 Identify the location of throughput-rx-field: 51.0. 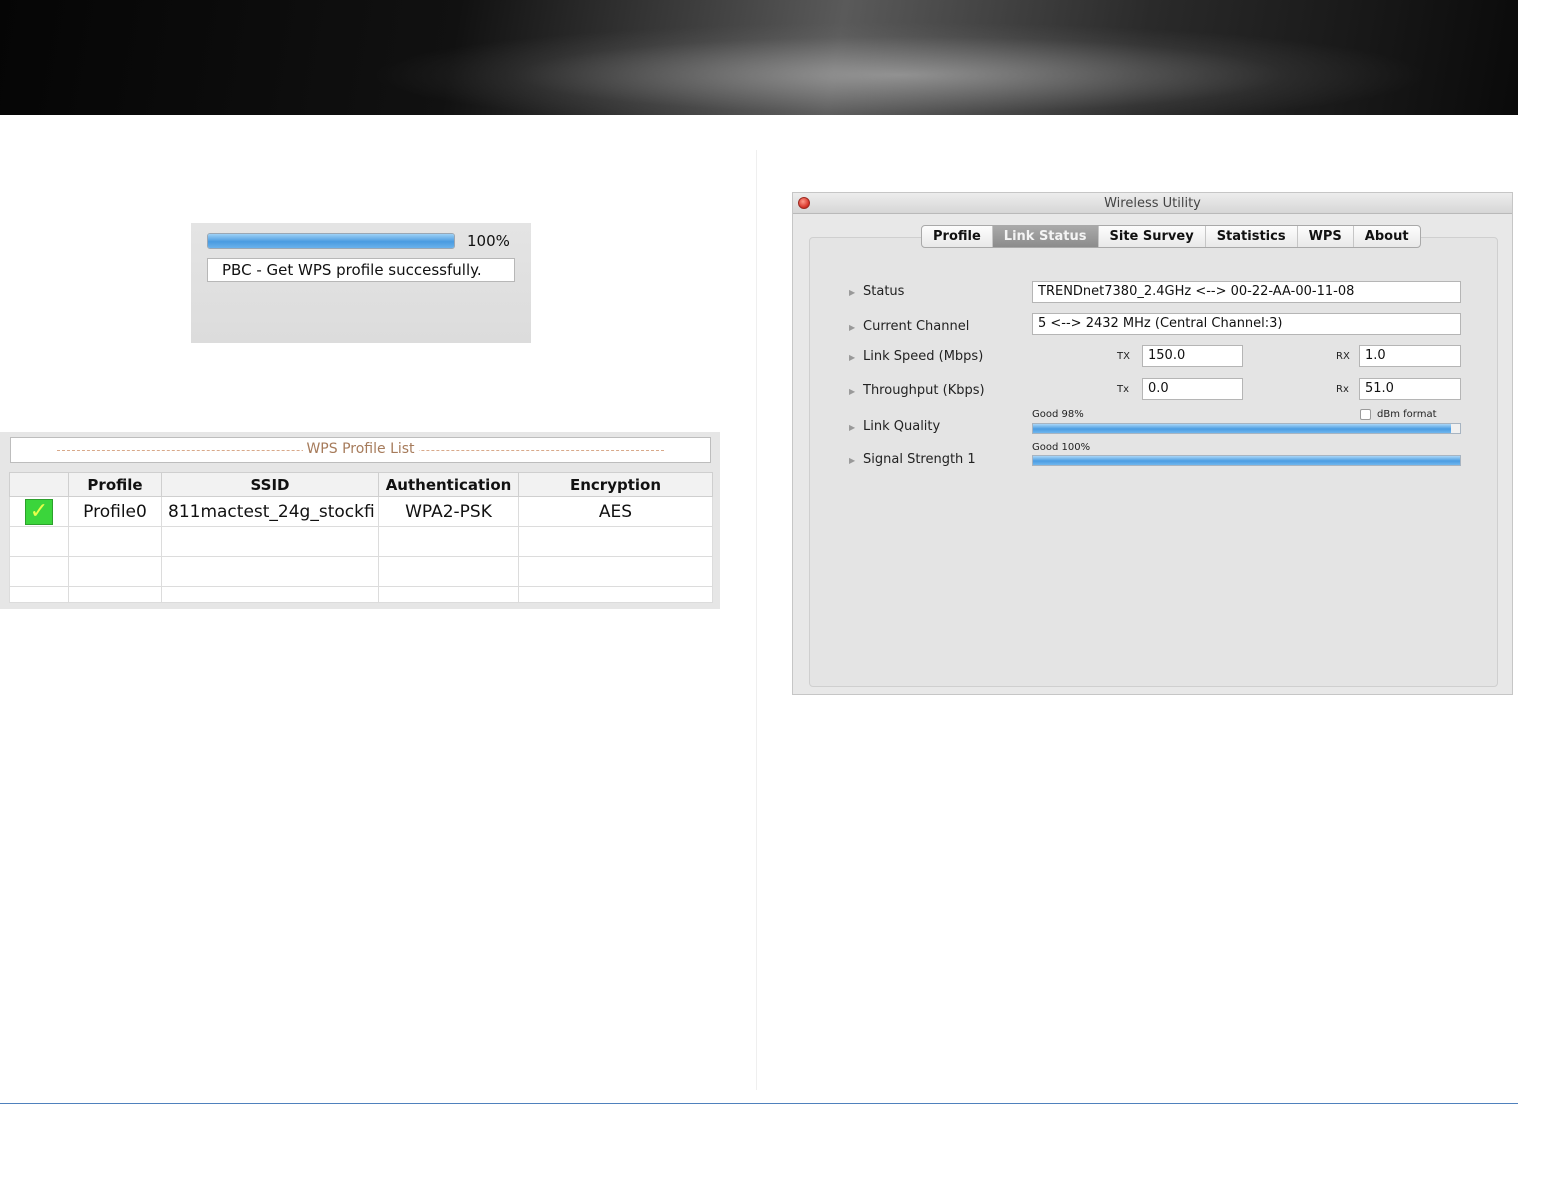
(1410, 389).